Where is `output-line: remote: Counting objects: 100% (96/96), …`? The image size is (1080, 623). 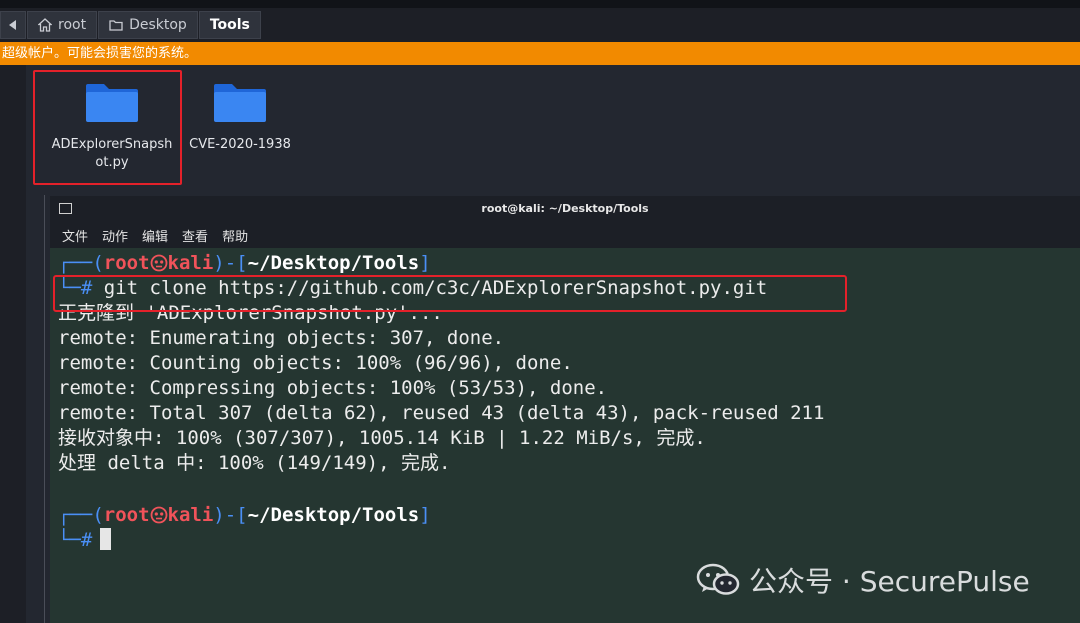
output-line: remote: Counting objects: 100% (96/96), … is located at coordinates (315, 363).